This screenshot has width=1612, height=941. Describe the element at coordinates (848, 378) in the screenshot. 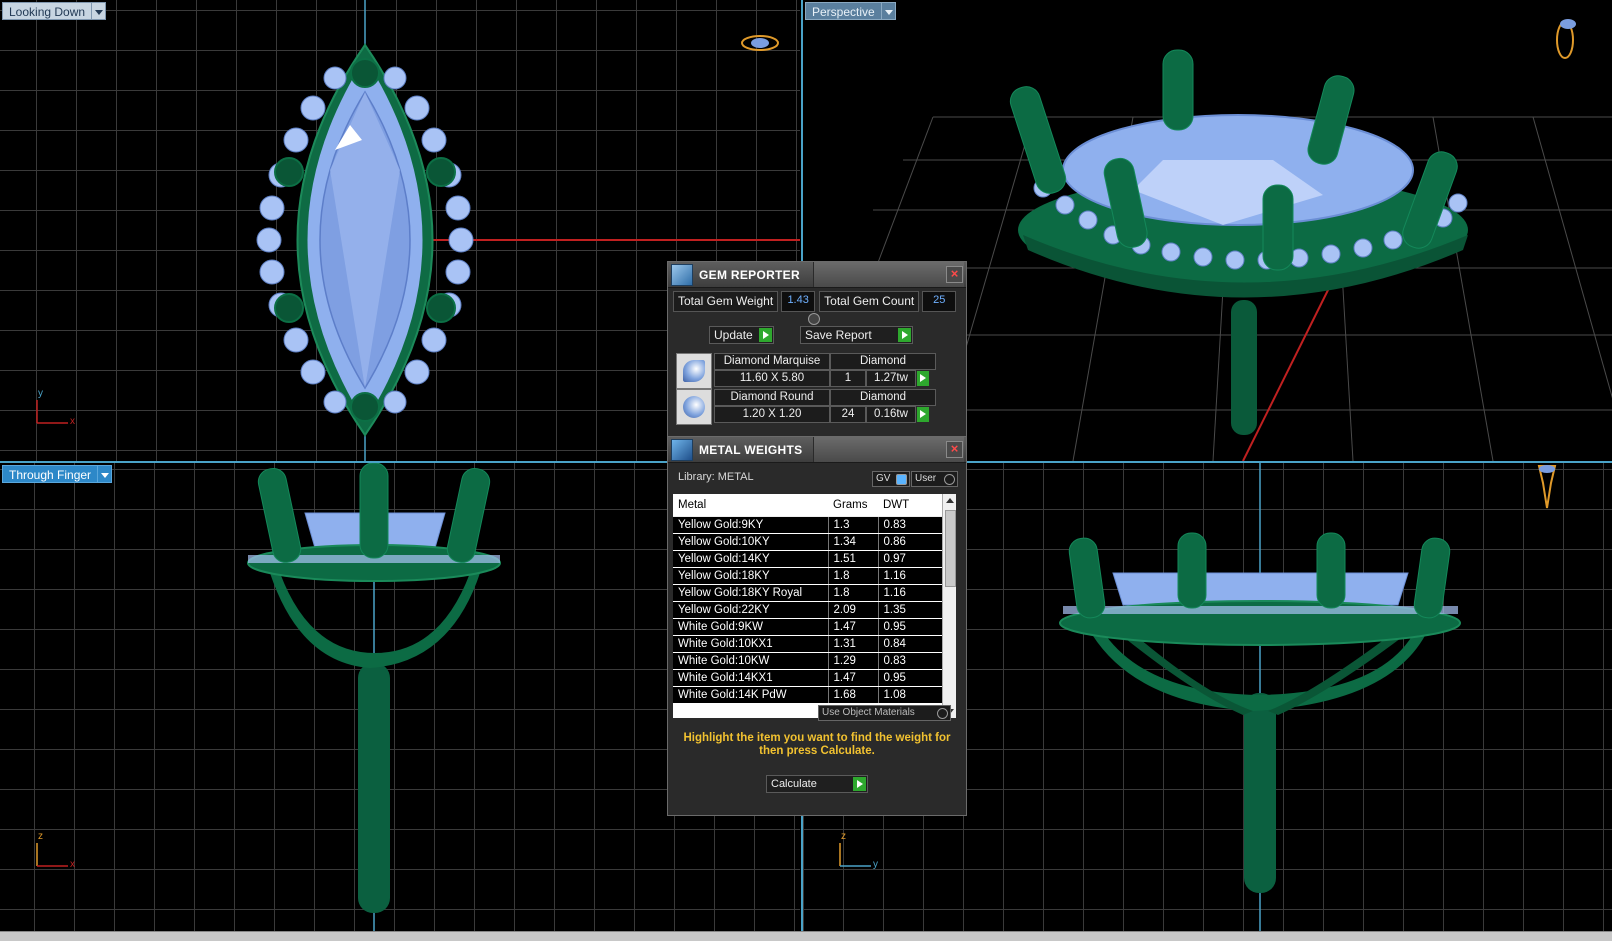

I see `gem-count: 1` at that location.